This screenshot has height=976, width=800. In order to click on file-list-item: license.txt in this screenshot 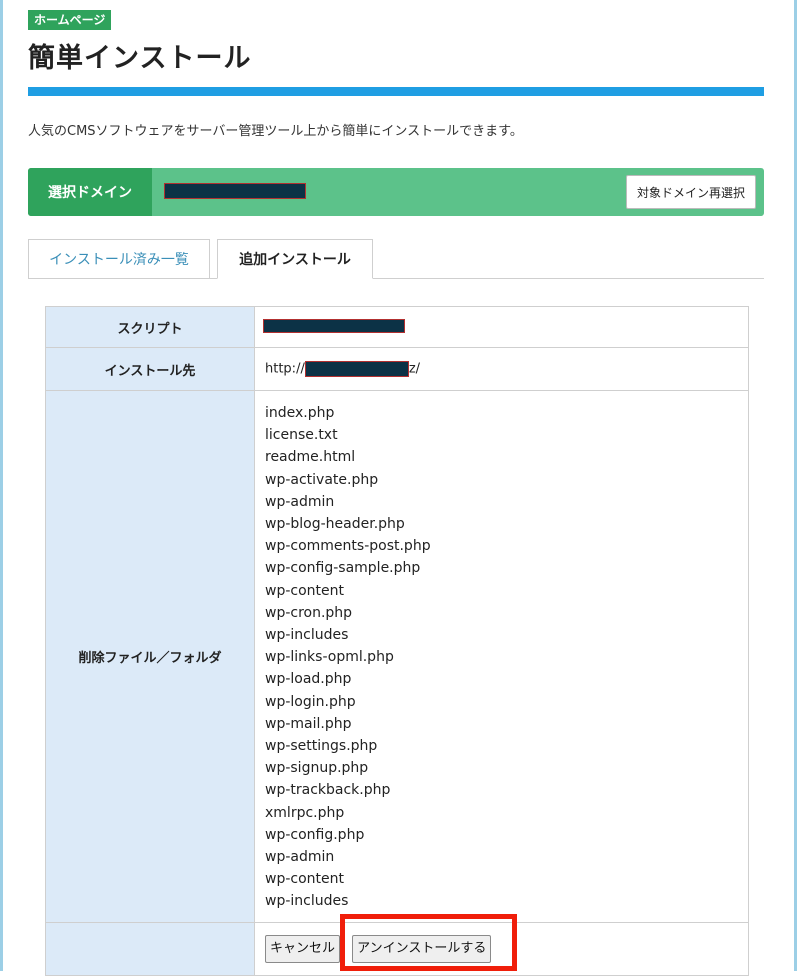, I will do `click(301, 435)`.